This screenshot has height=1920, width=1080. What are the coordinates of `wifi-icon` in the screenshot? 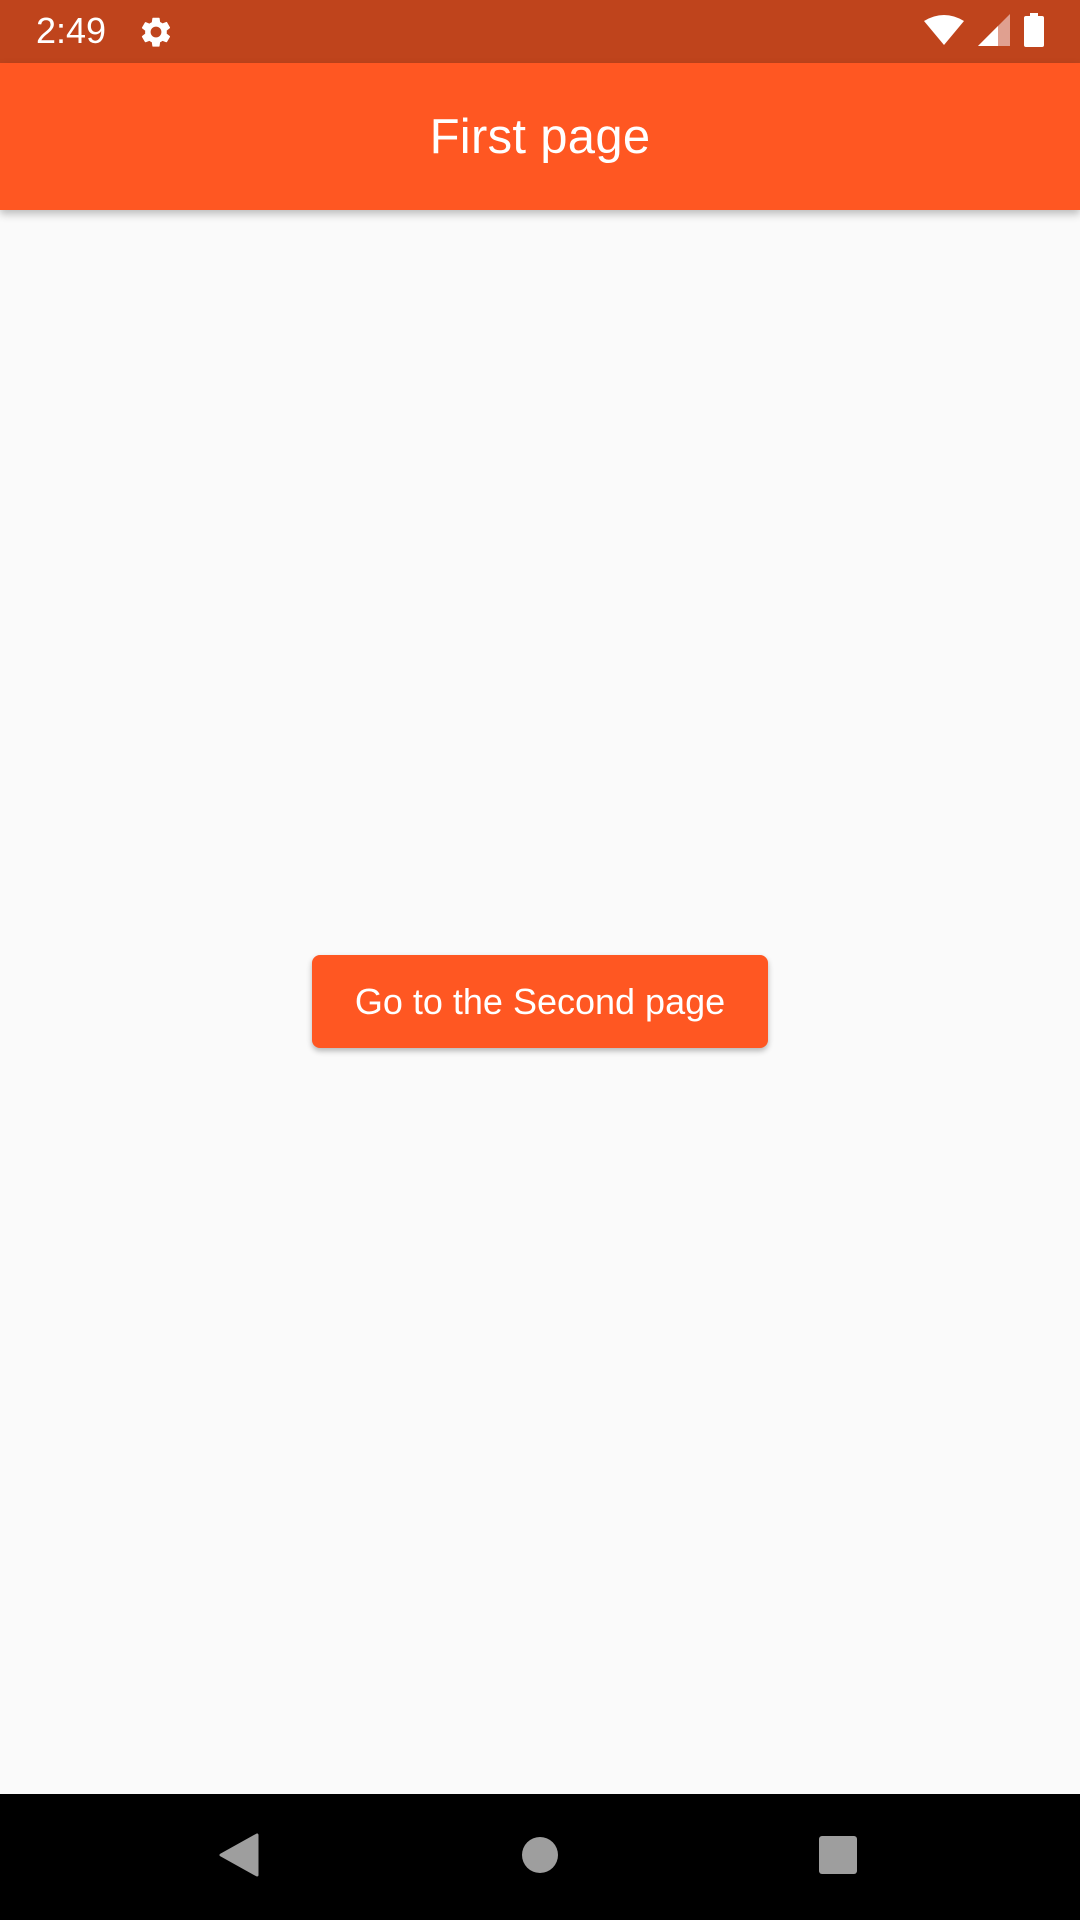 It's located at (944, 32).